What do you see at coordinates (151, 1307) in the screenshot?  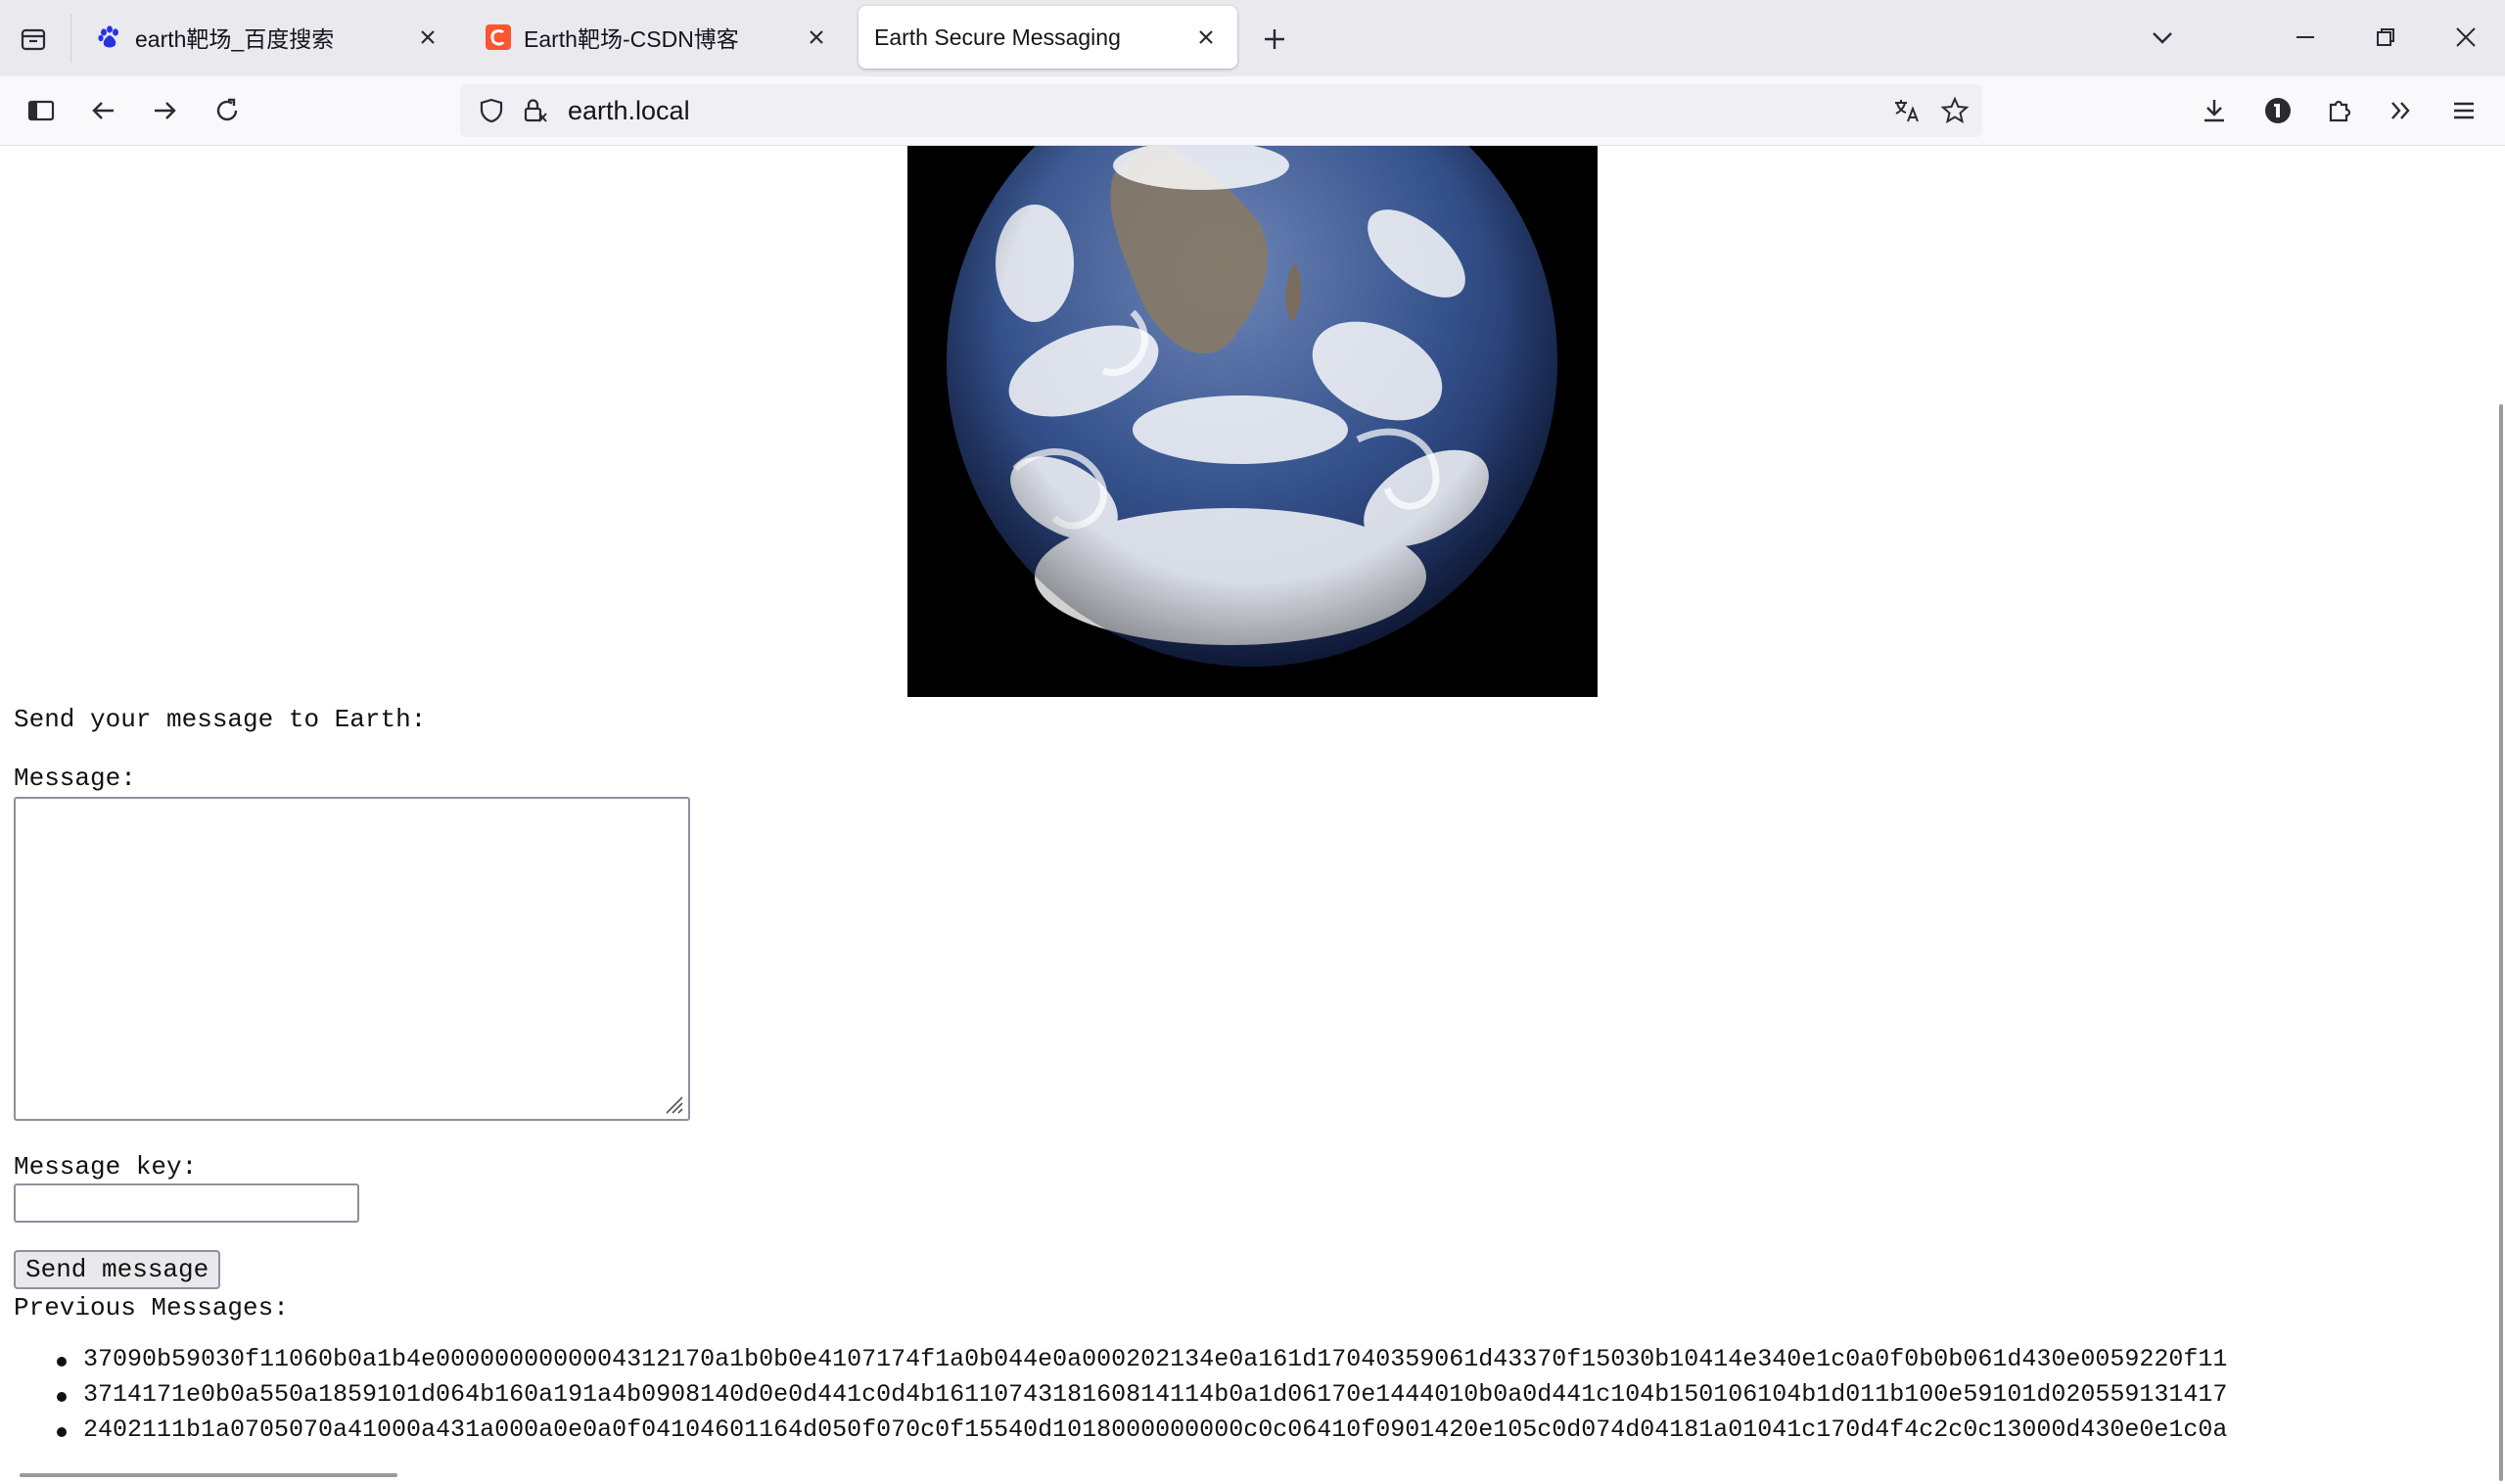 I see `previous-messages-label: Previous Messages:` at bounding box center [151, 1307].